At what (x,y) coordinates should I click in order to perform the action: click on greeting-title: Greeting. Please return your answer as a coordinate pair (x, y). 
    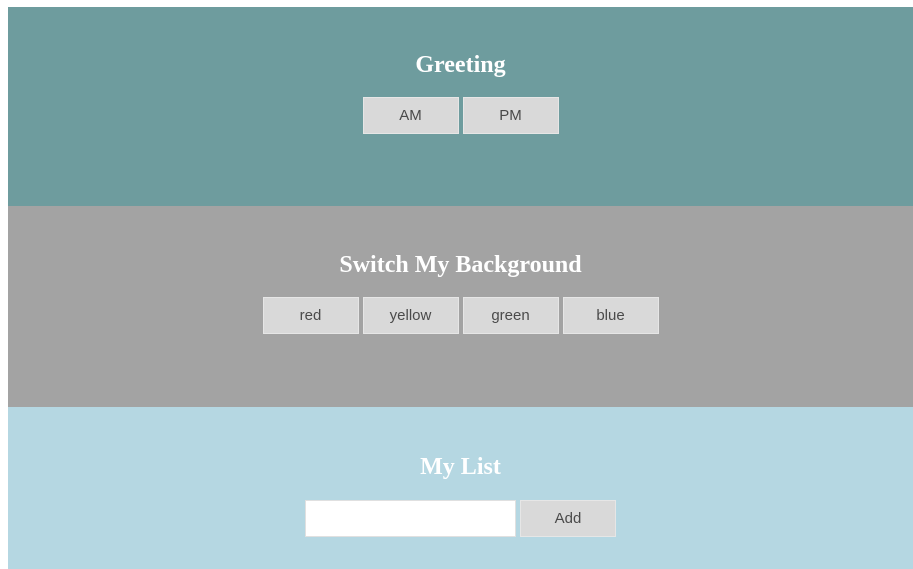
    Looking at the image, I should click on (460, 65).